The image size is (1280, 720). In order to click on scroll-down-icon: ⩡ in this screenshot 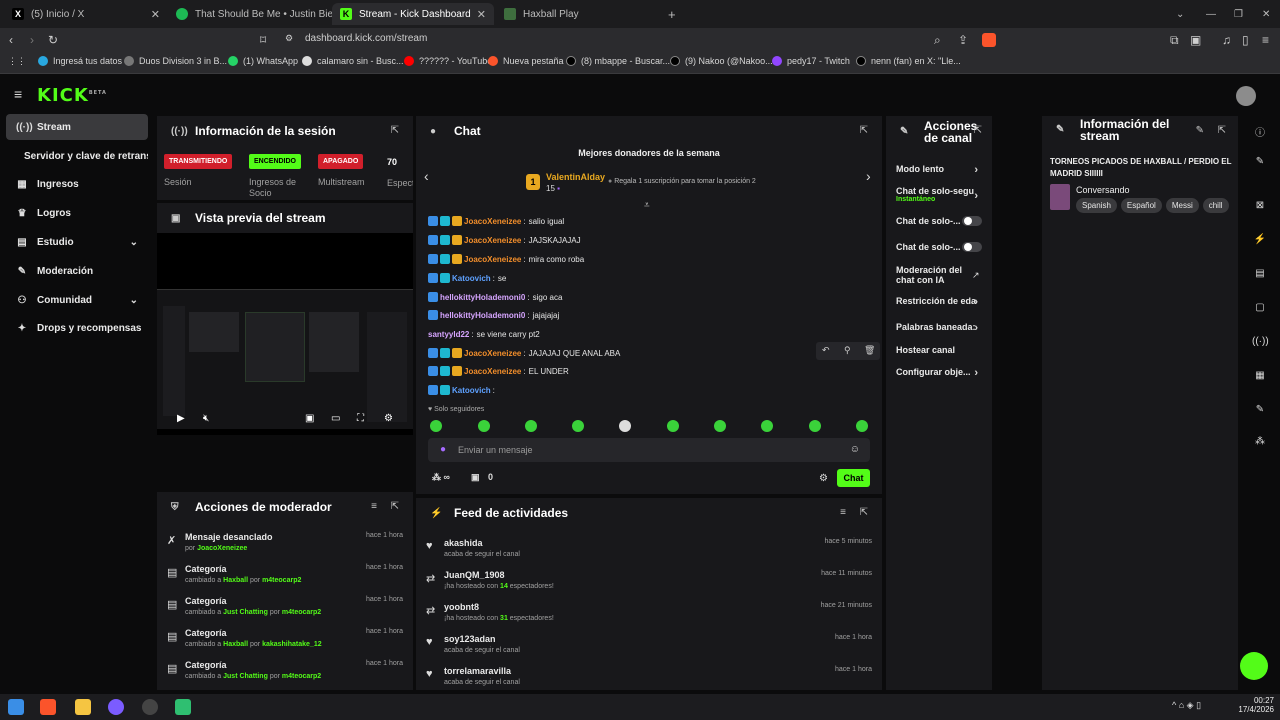, I will do `click(647, 205)`.